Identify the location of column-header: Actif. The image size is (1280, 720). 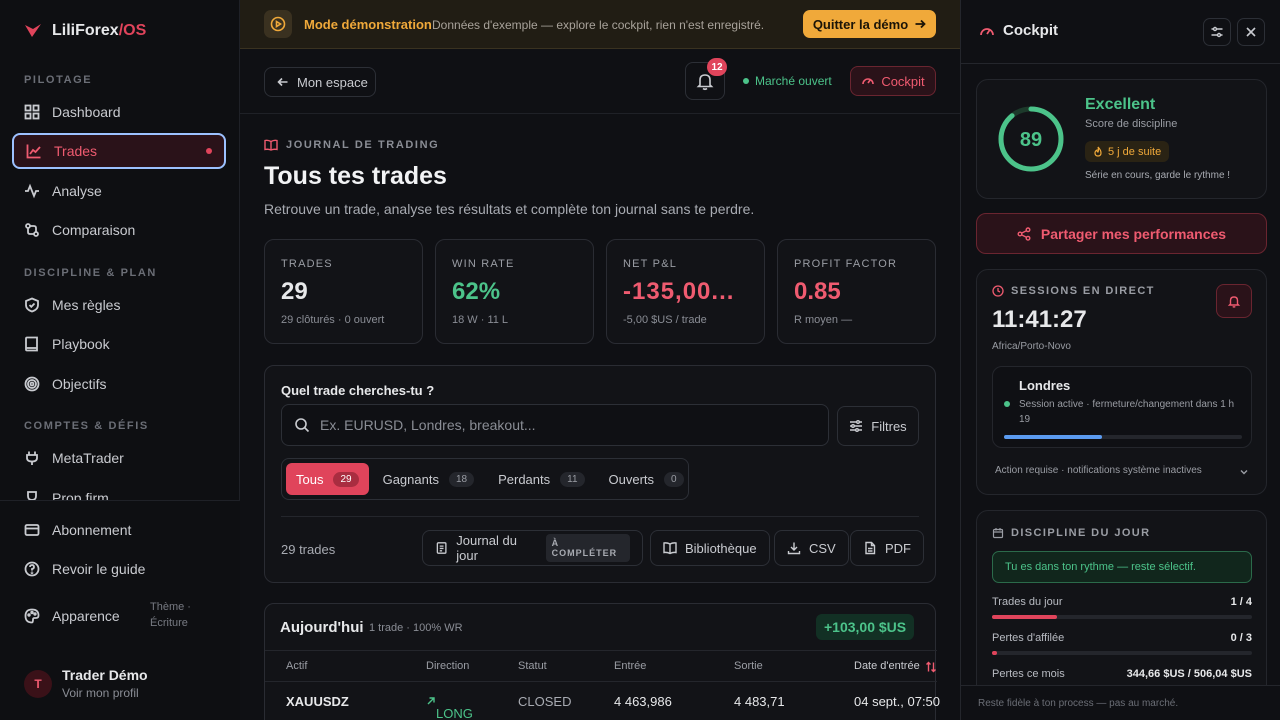
(296, 666).